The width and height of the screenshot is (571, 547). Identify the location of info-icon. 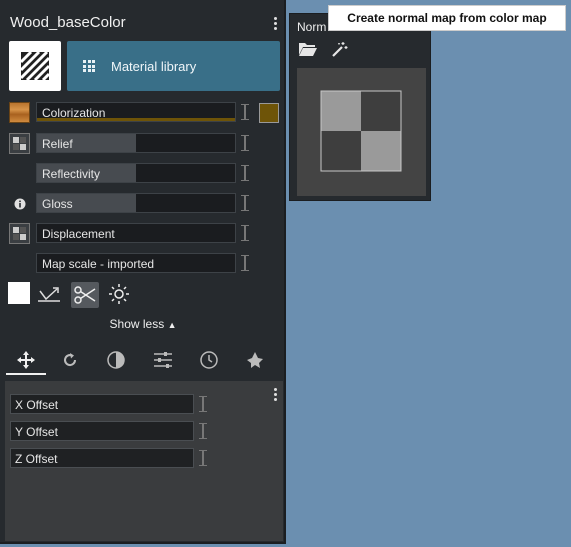
(19, 203).